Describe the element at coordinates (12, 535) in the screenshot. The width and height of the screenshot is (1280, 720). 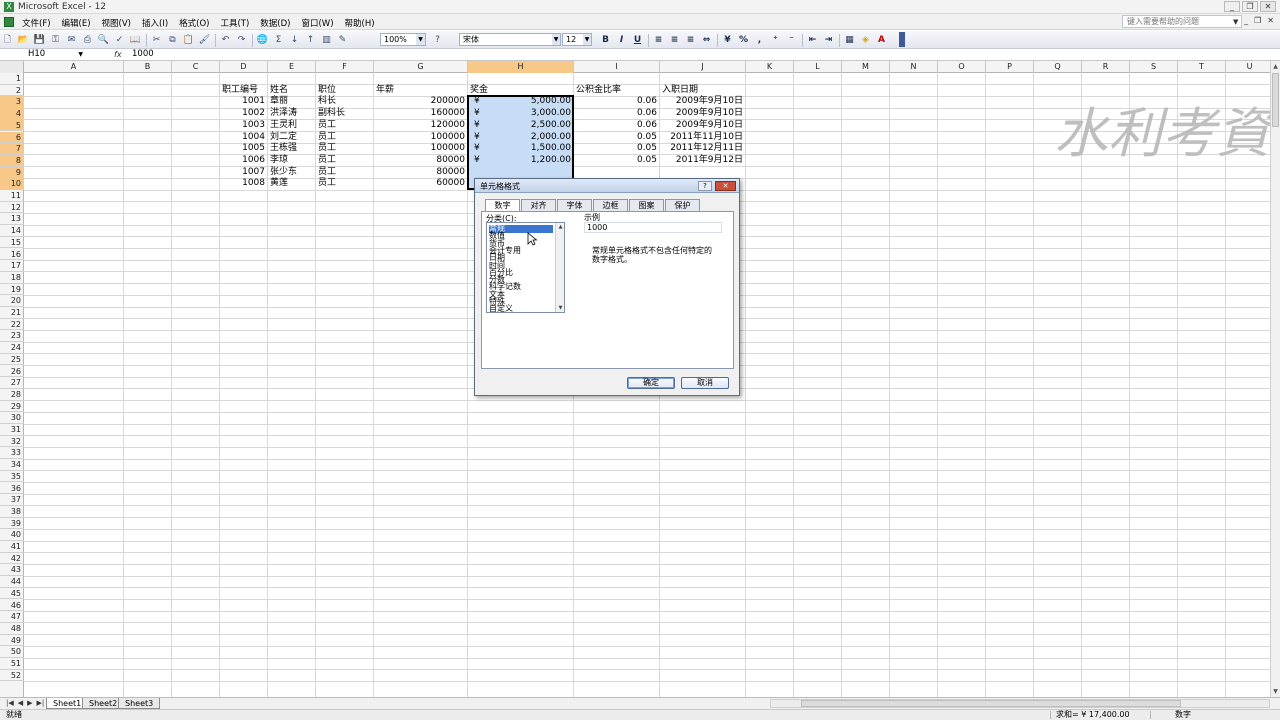
I see `row-header-40: 40` at that location.